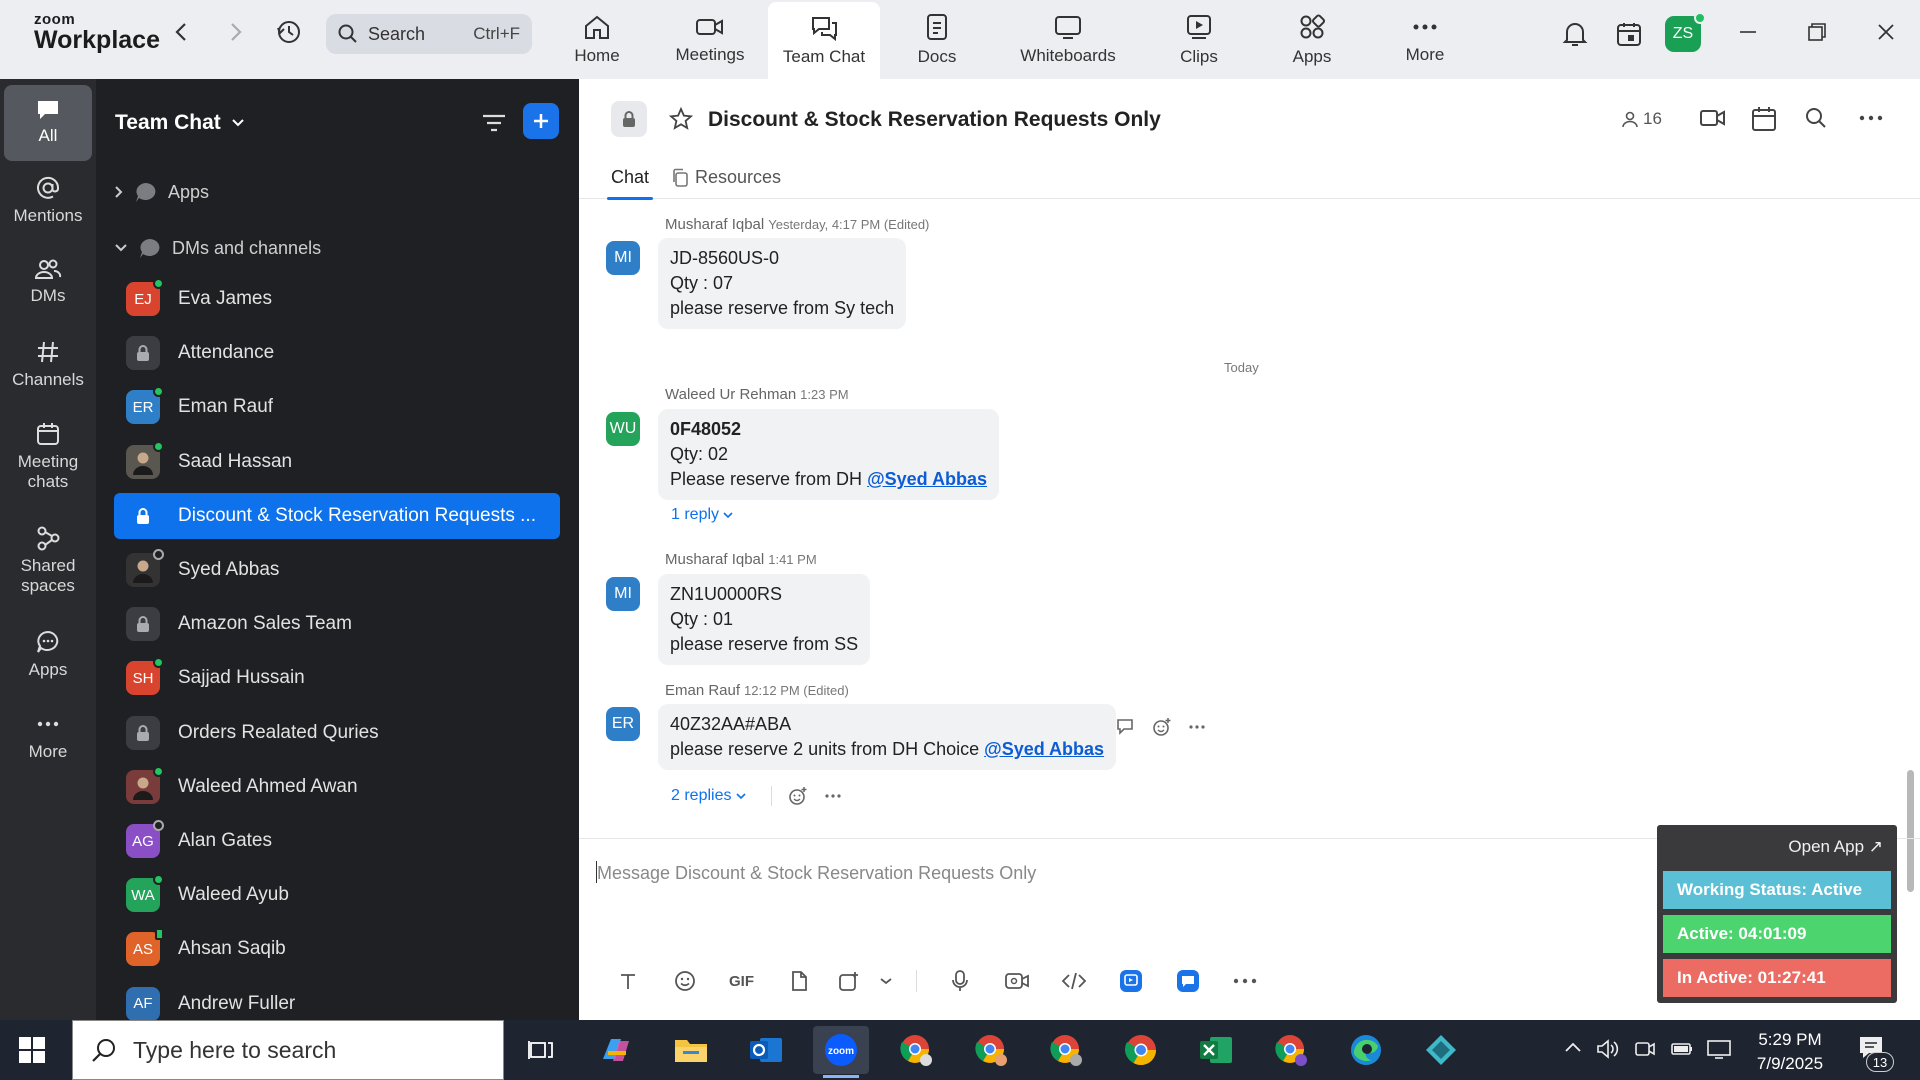 The width and height of the screenshot is (1920, 1080). Describe the element at coordinates (681, 121) in the screenshot. I see `star-icon` at that location.